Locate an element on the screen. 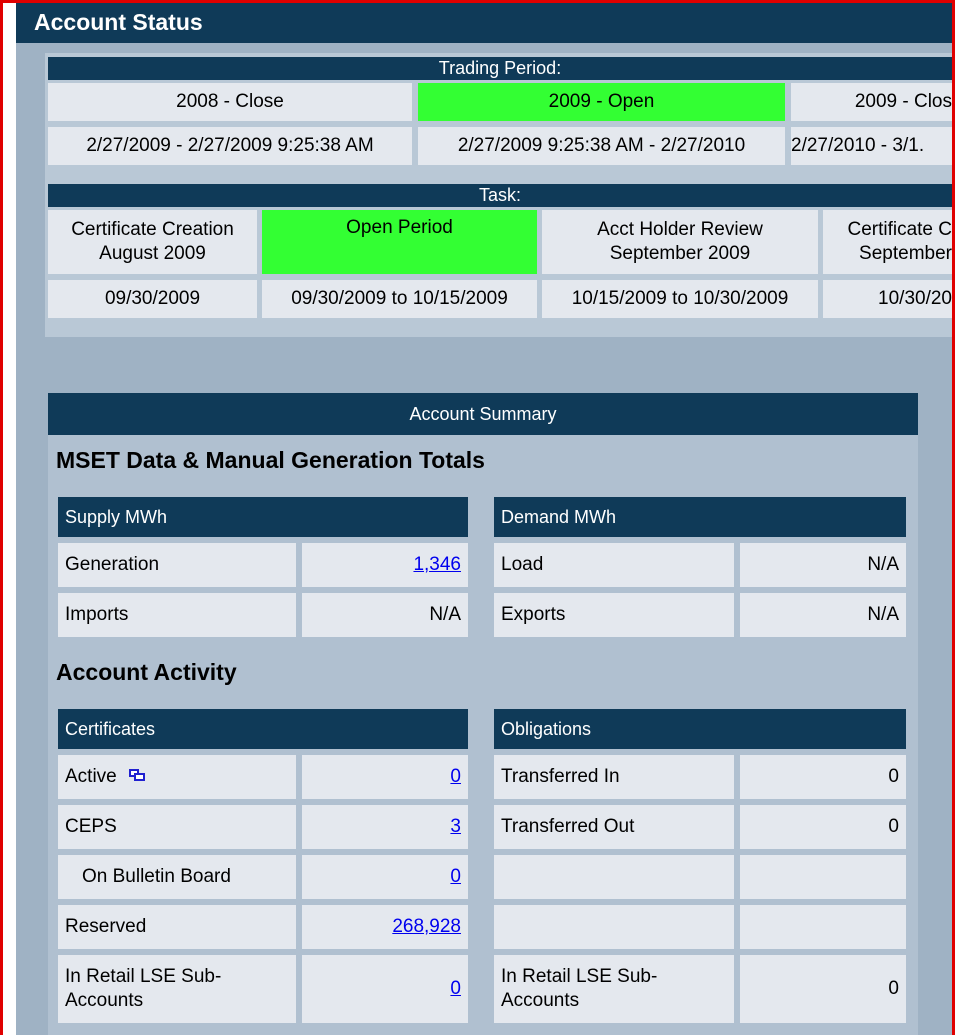  task-header: Task: is located at coordinates (500, 195).